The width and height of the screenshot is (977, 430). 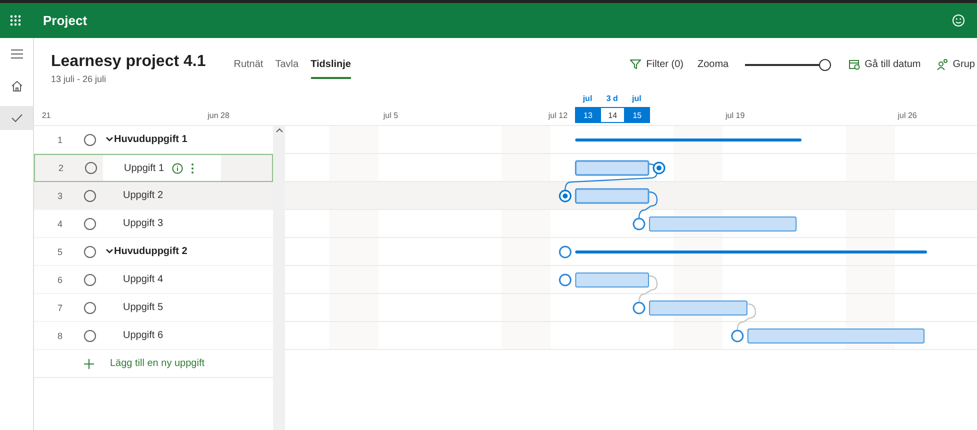 I want to click on project-title: Learnesy project 4.1, so click(x=128, y=62).